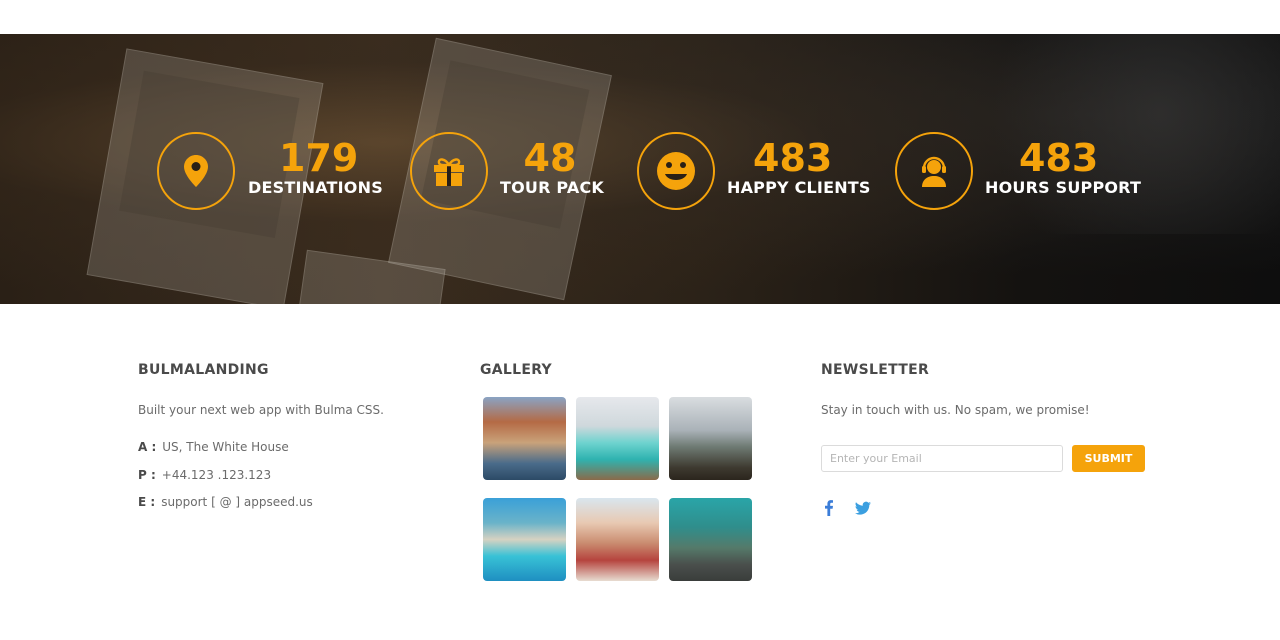 The height and width of the screenshot is (640, 1280). What do you see at coordinates (270, 172) in the screenshot?
I see `stat-destinations: 179 DESTINATIONS` at bounding box center [270, 172].